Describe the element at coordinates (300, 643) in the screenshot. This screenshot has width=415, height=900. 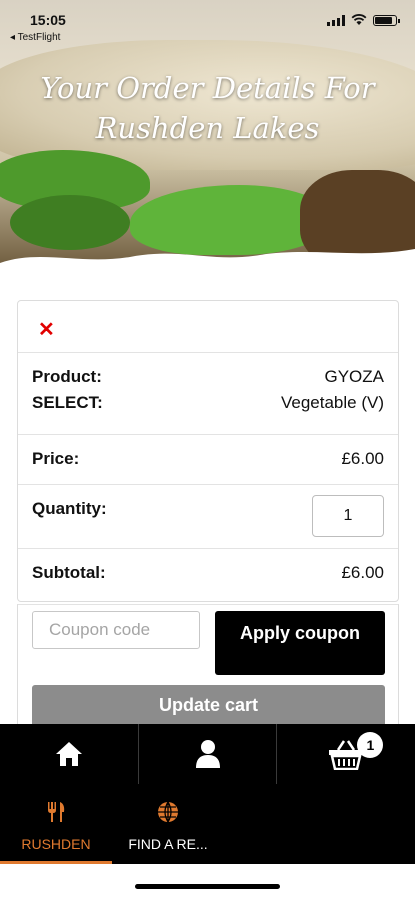
I see `apply-coupon-button: Apply coupon` at that location.